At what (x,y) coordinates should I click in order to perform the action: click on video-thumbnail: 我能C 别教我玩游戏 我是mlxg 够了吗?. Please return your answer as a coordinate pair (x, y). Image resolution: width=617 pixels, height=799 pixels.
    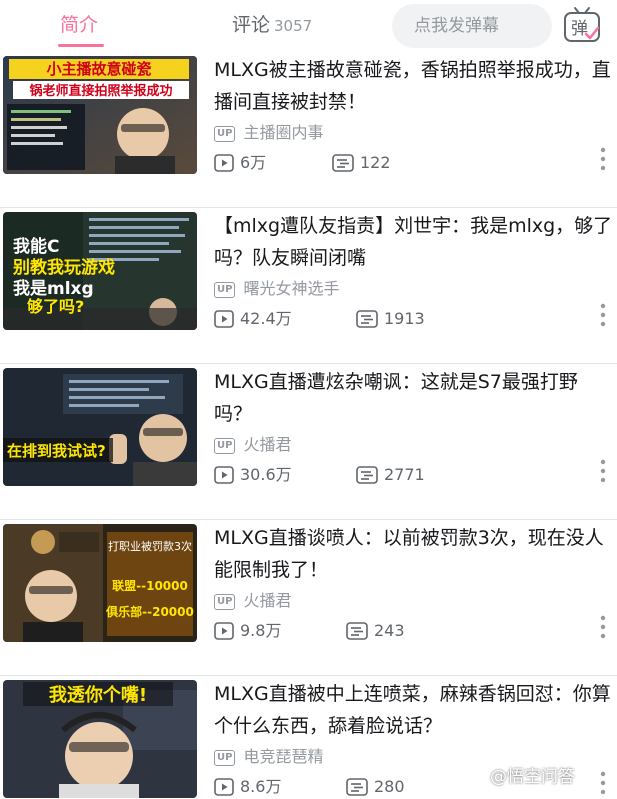
    Looking at the image, I should click on (100, 271).